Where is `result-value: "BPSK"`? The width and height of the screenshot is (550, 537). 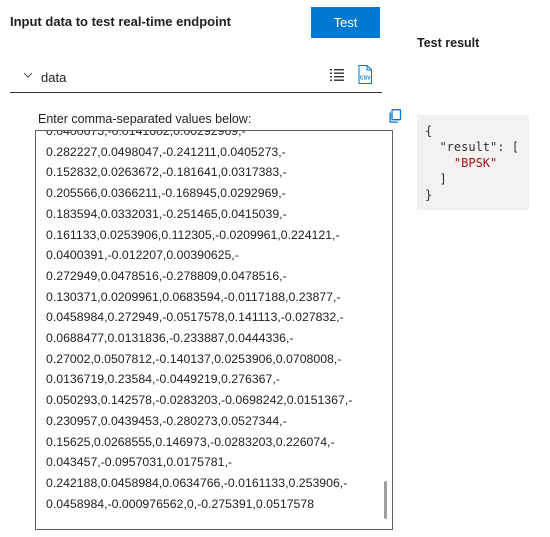 result-value: "BPSK" is located at coordinates (475, 163).